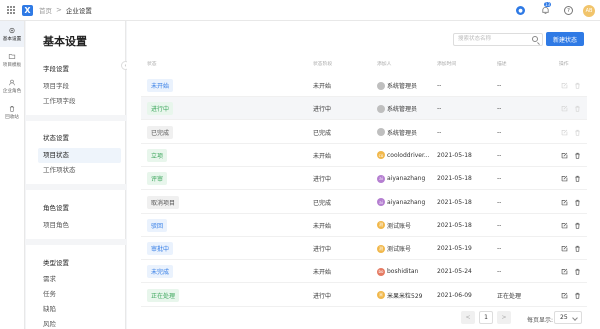  What do you see at coordinates (535, 39) in the screenshot?
I see `search-icon` at bounding box center [535, 39].